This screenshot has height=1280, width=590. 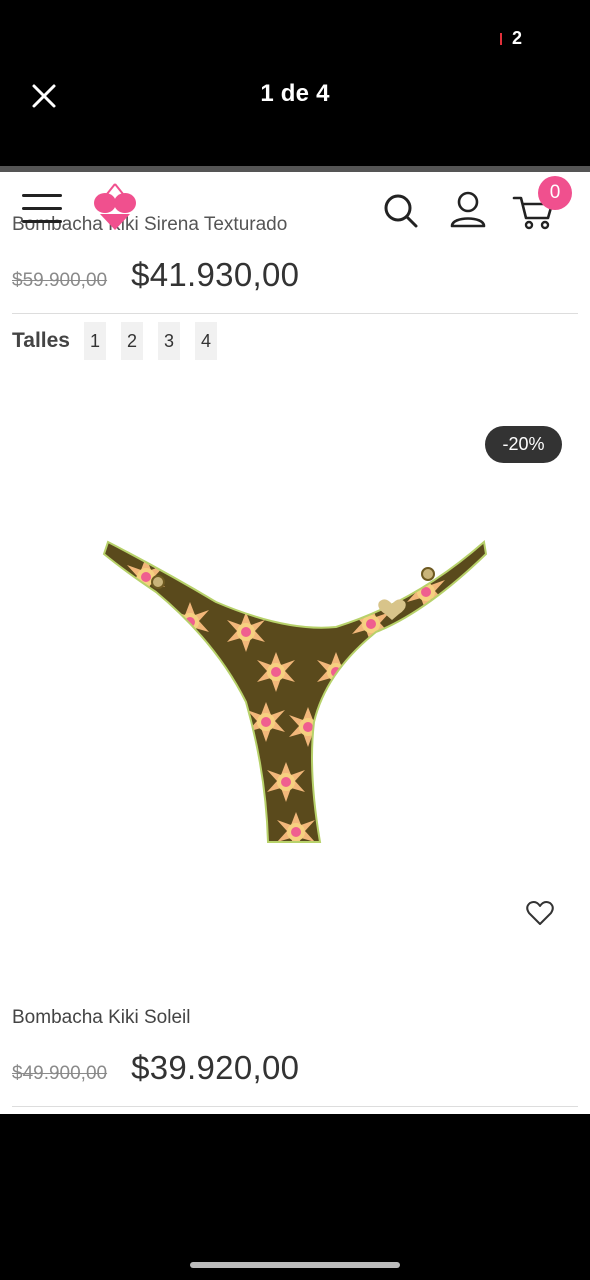 I want to click on search-icon, so click(x=401, y=211).